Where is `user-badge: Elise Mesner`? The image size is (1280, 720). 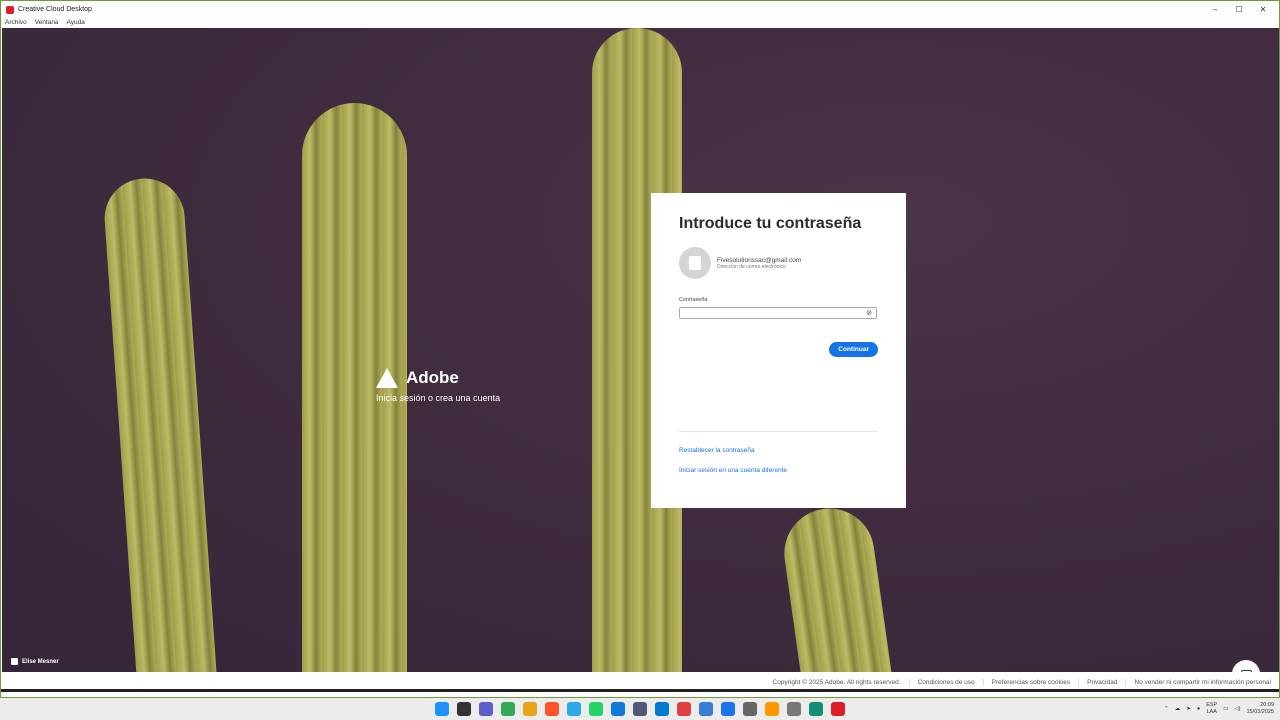
user-badge: Elise Mesner is located at coordinates (35, 661).